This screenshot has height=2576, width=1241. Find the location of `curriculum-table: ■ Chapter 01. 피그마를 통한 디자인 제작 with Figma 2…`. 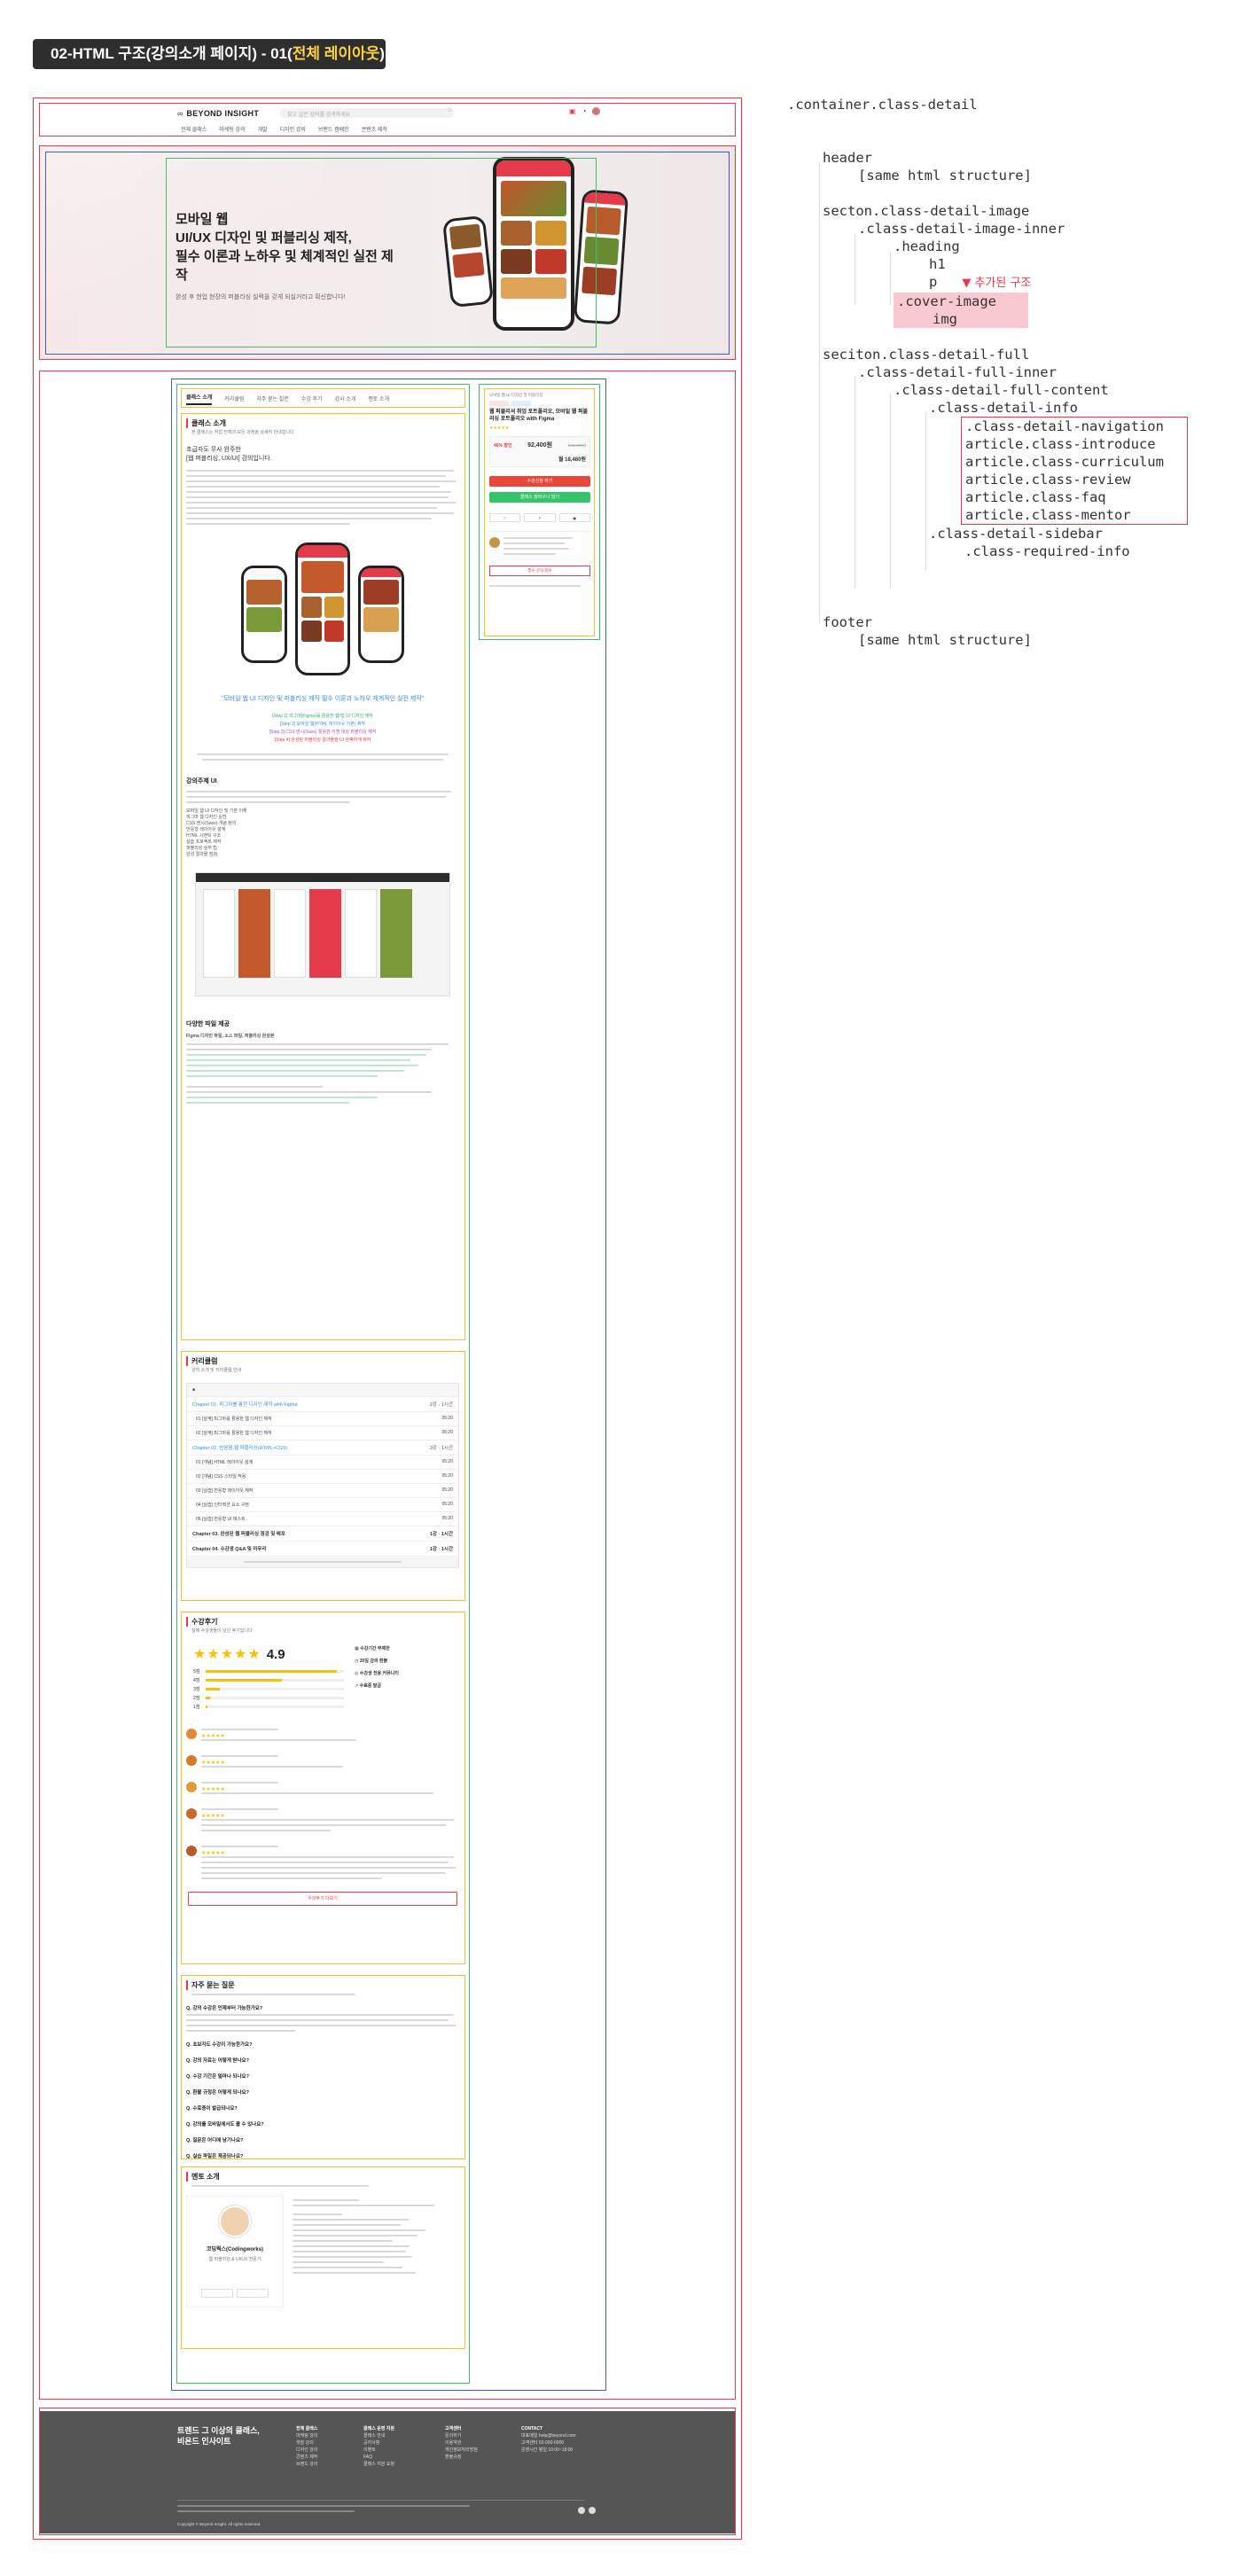

curriculum-table: ■ Chapter 01. 피그마를 통한 디자인 제작 with Figma 2… is located at coordinates (323, 1475).